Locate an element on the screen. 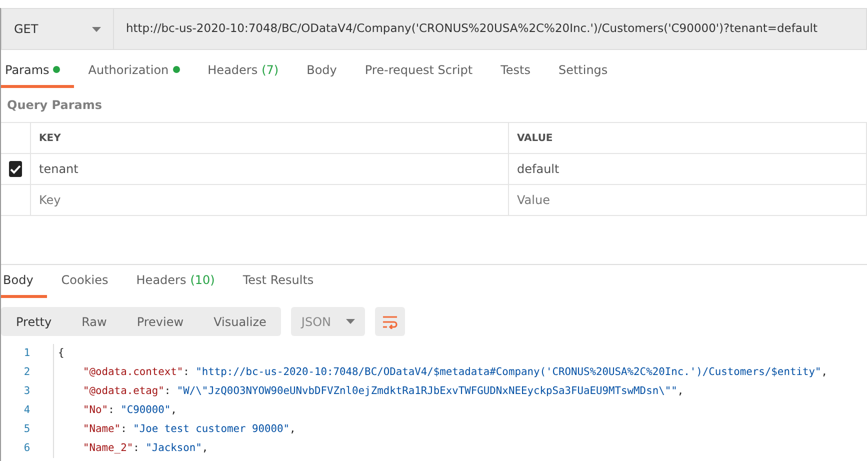 The width and height of the screenshot is (867, 461). code-text: { is located at coordinates (61, 353).